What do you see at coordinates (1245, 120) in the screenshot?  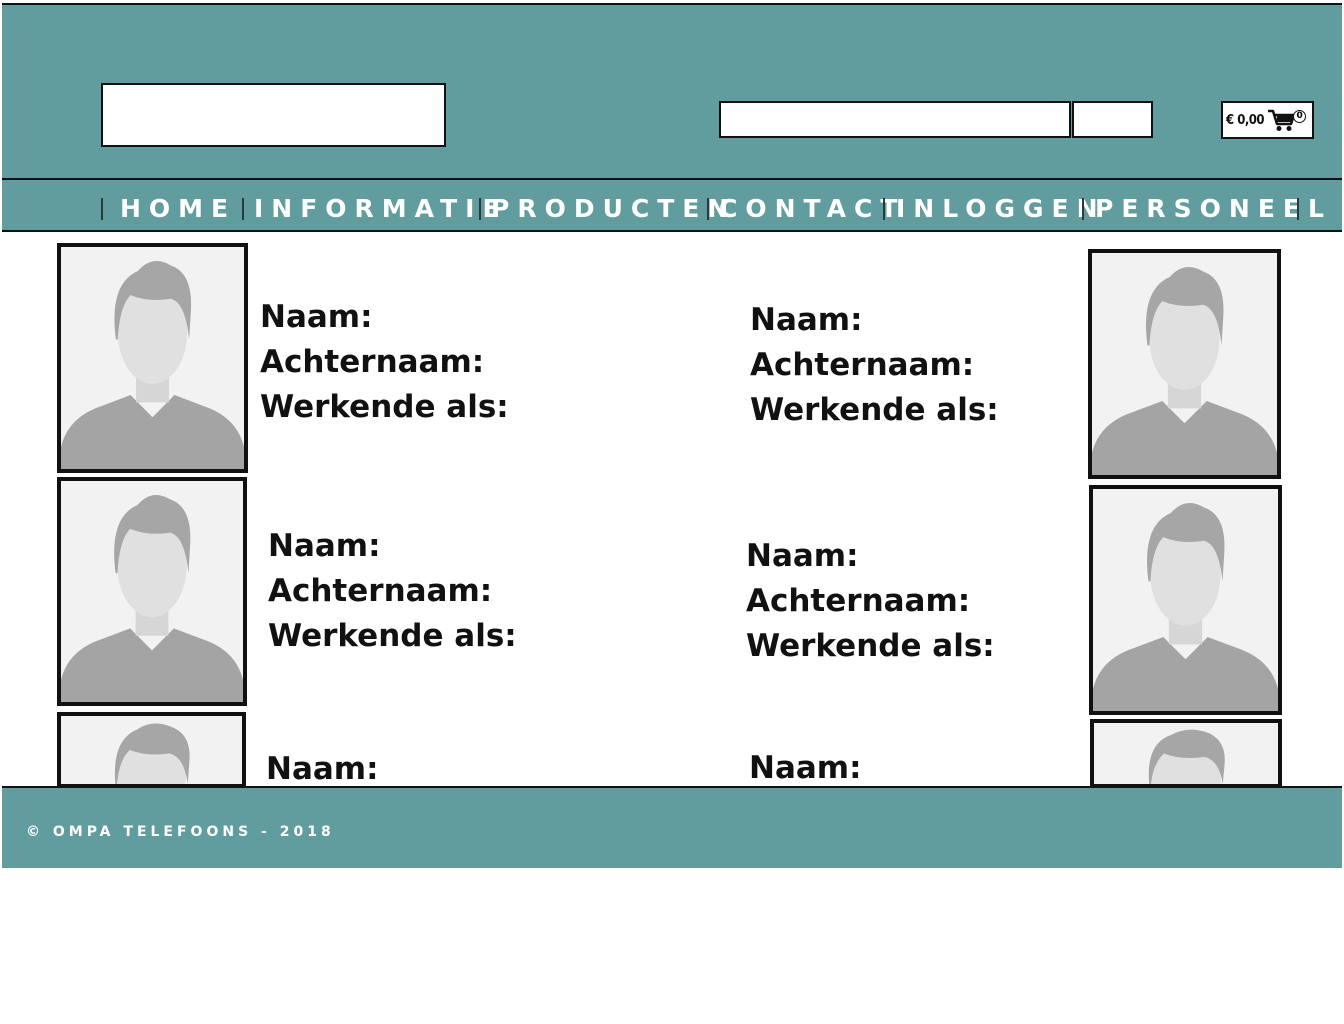 I see `cart-price: € 0,00` at bounding box center [1245, 120].